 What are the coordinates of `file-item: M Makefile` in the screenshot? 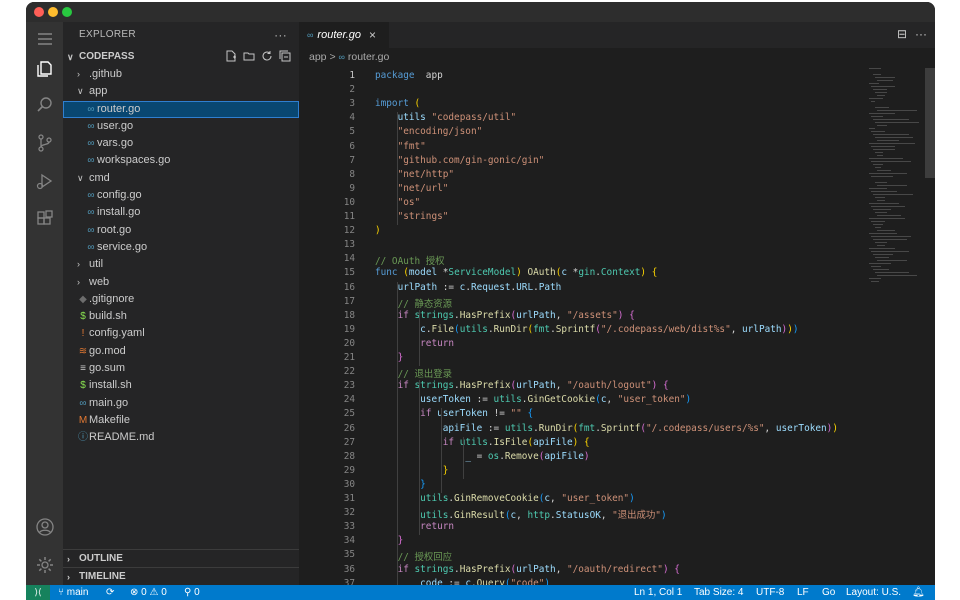 It's located at (181, 420).